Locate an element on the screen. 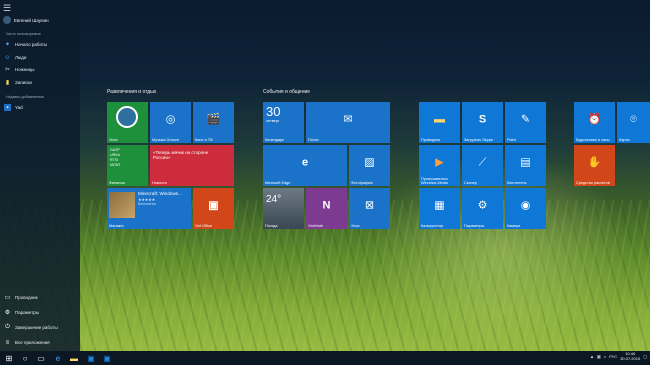 This screenshot has width=650, height=365. play-icon: ▶ is located at coordinates (439, 162).